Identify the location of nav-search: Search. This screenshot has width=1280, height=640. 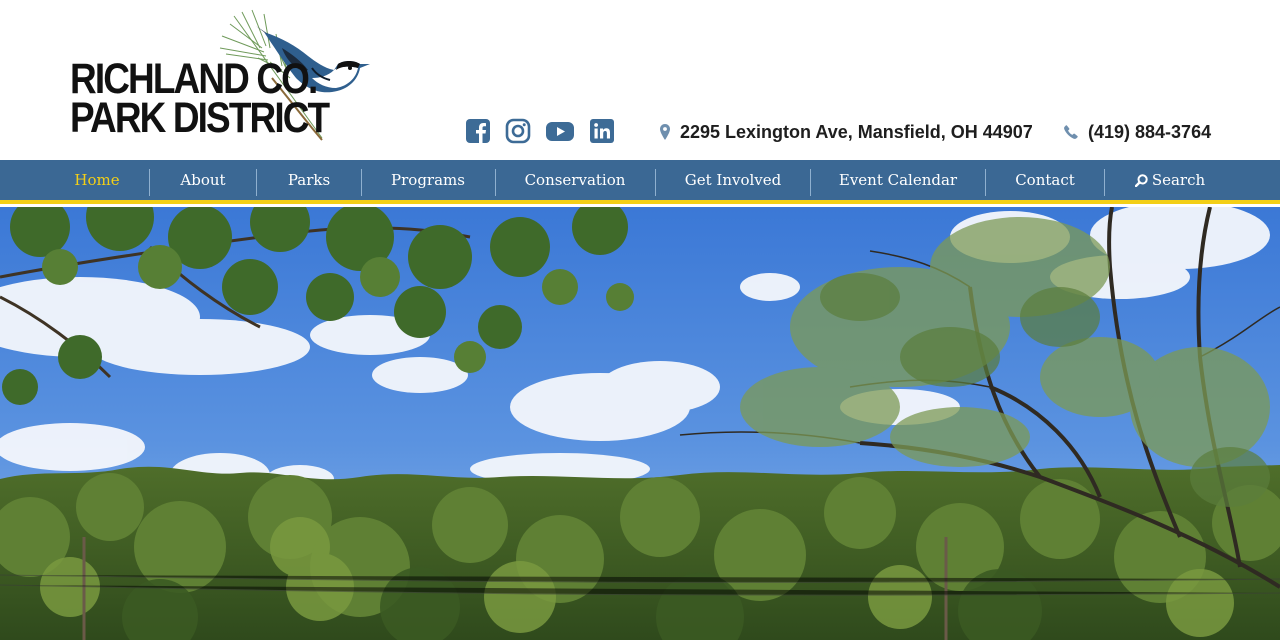
(1170, 180).